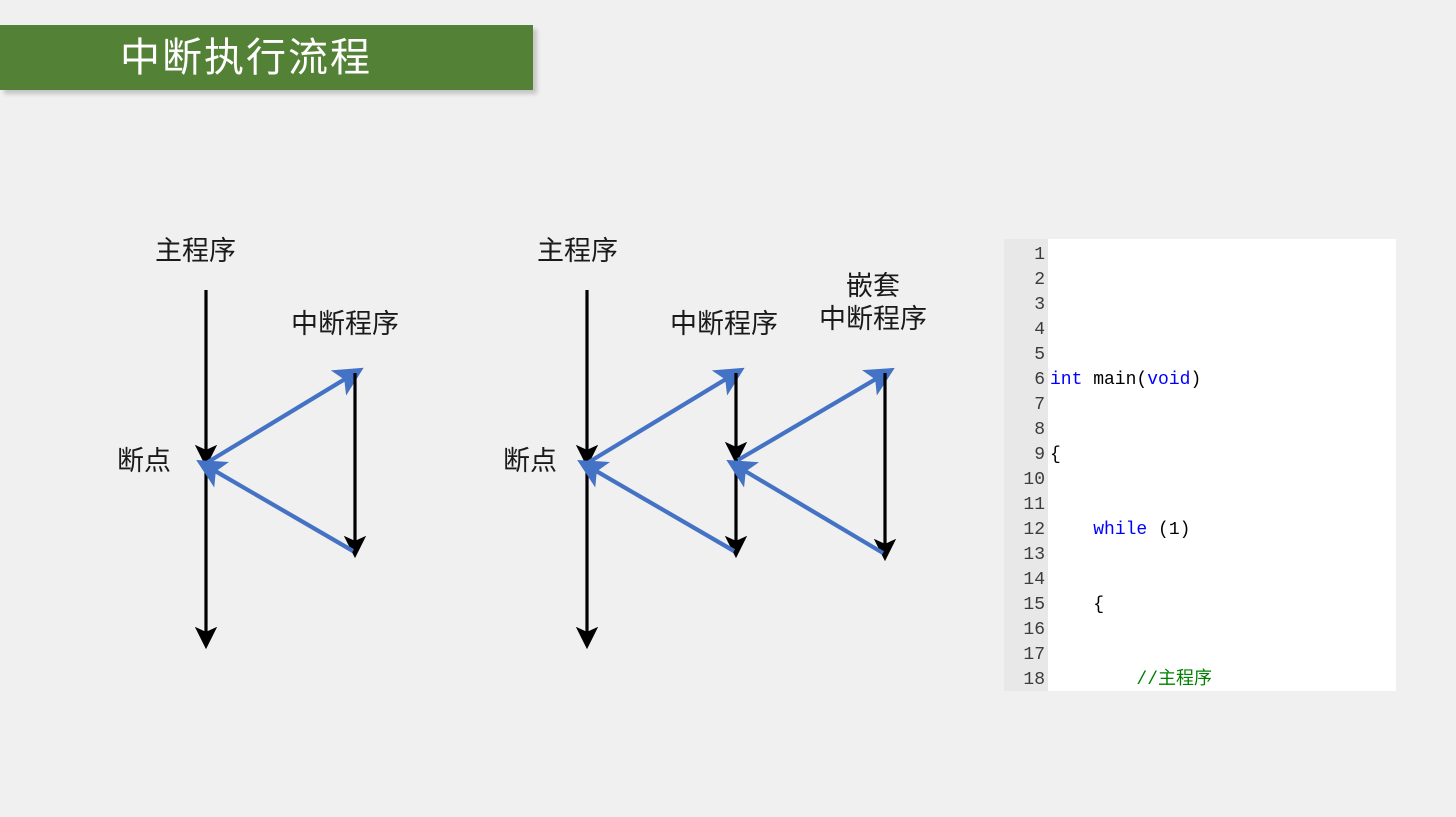  I want to click on page-title: 中断执行流程, so click(246, 57).